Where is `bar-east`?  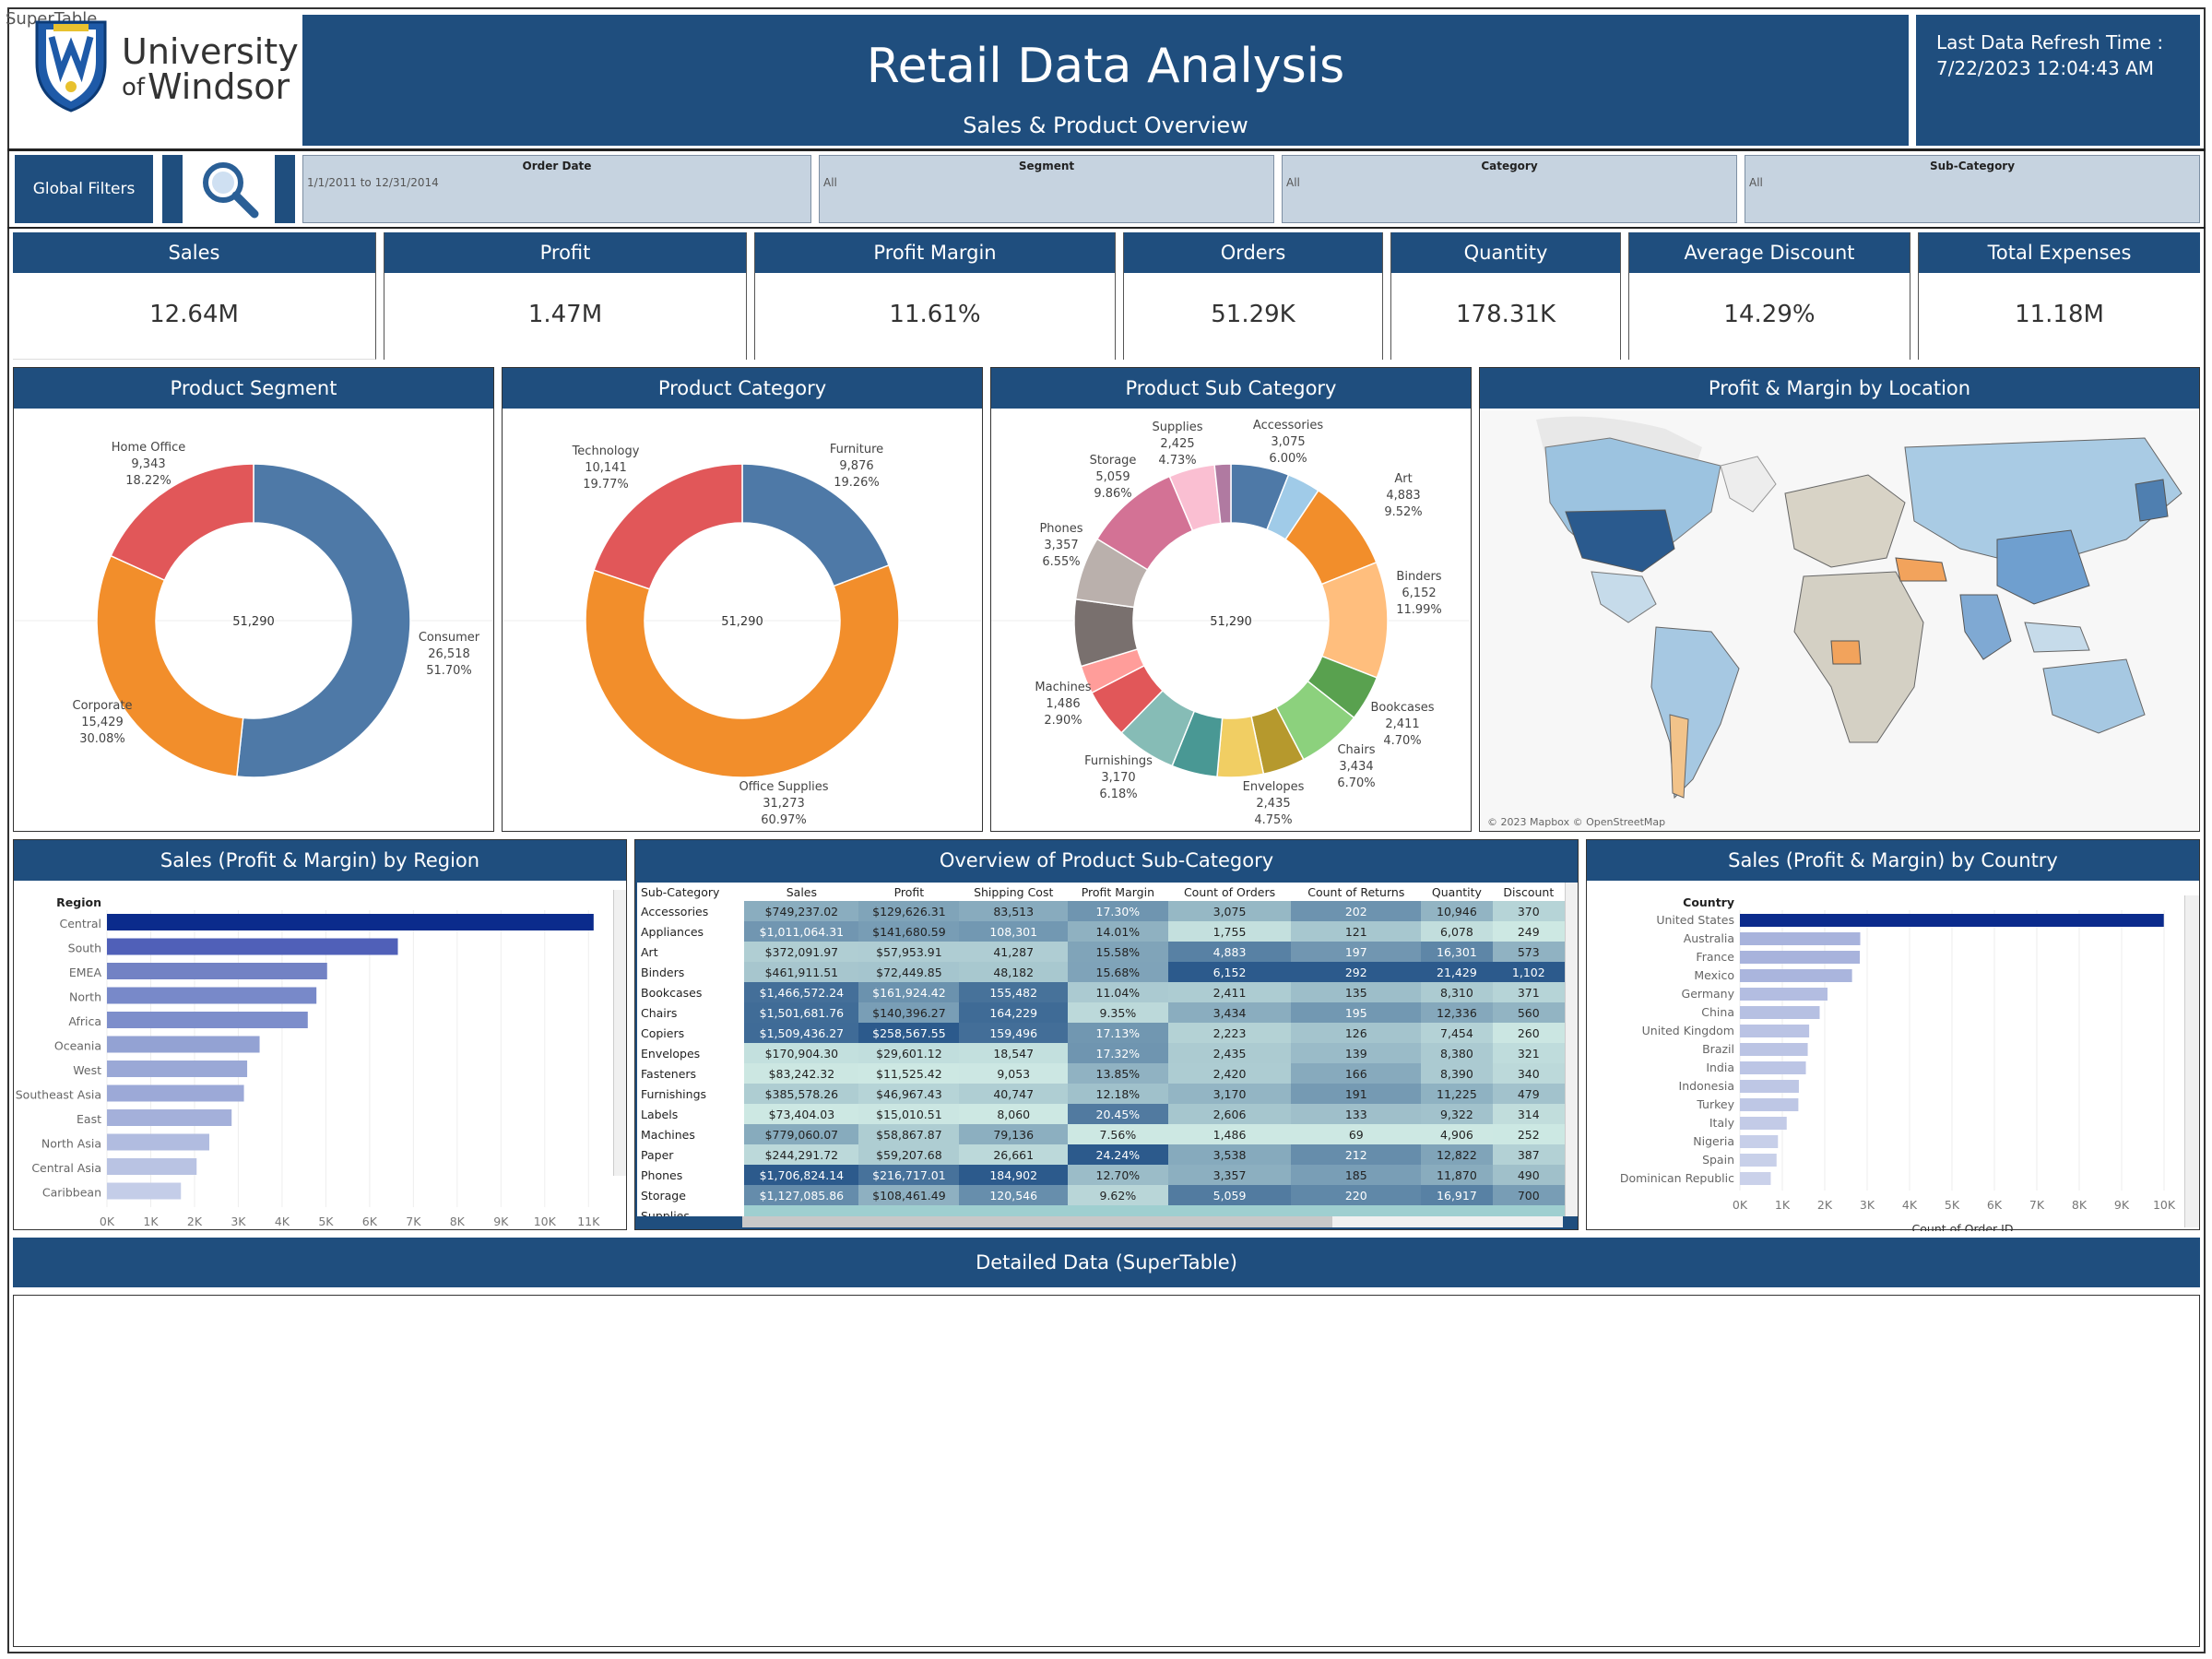 bar-east is located at coordinates (170, 1118).